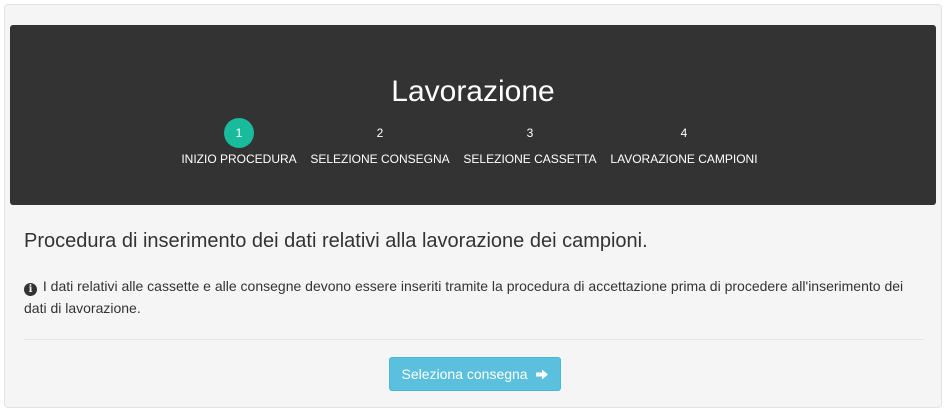 This screenshot has width=948, height=414. Describe the element at coordinates (473, 91) in the screenshot. I see `page-title: Lavorazione` at that location.